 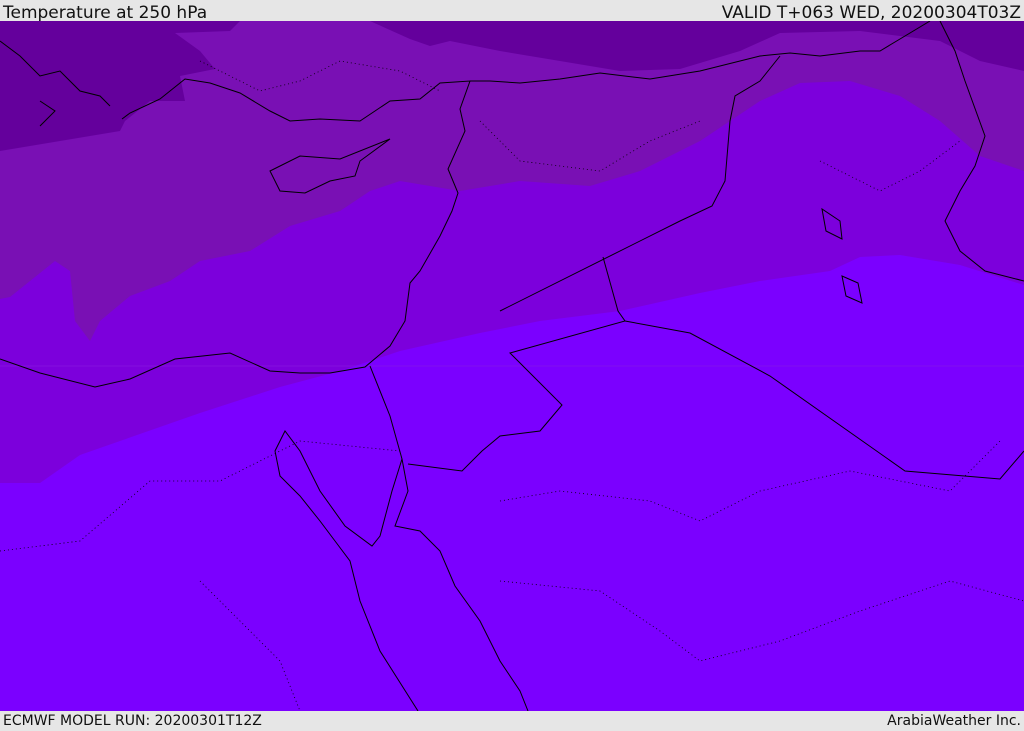 I want to click on model-run: ECMWF MODEL RUN: 20200301T12Z, so click(x=132, y=721).